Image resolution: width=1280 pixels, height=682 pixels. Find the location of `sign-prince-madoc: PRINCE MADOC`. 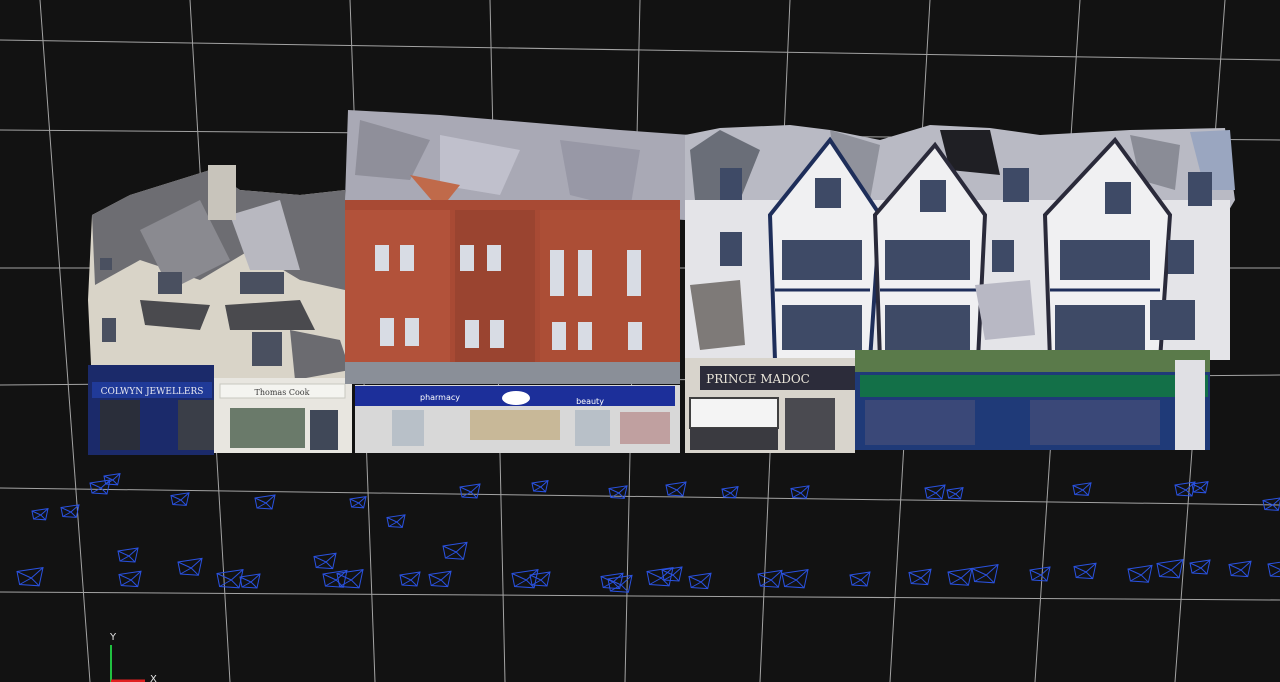

sign-prince-madoc: PRINCE MADOC is located at coordinates (758, 379).